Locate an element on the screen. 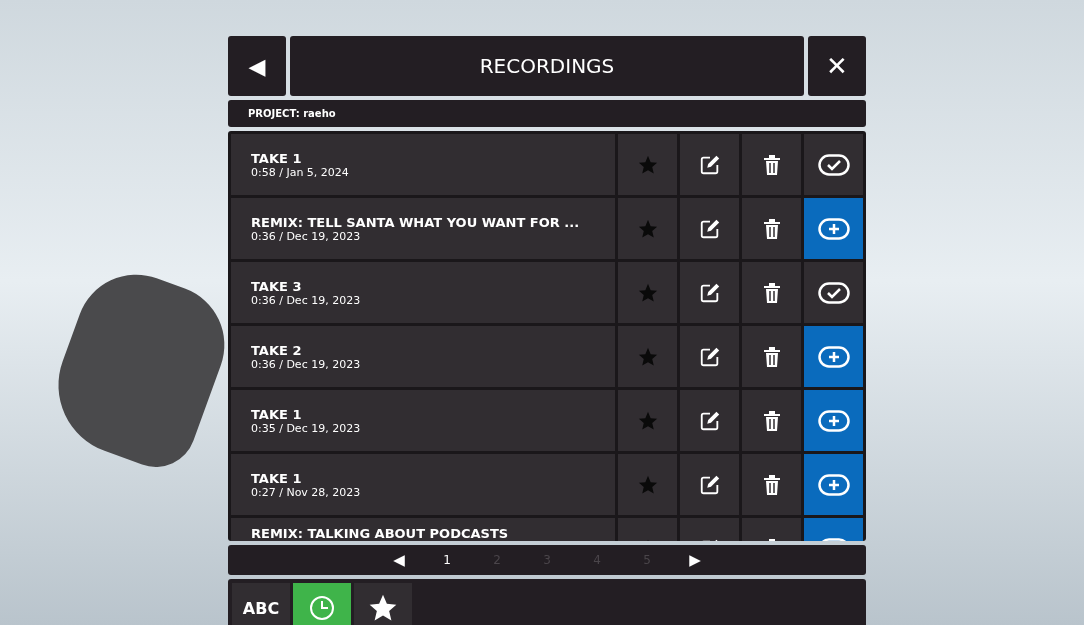 Image resolution: width=1084 pixels, height=625 pixels. recording-title: REMIX: TALKING ABOUT PODCASTS is located at coordinates (380, 533).